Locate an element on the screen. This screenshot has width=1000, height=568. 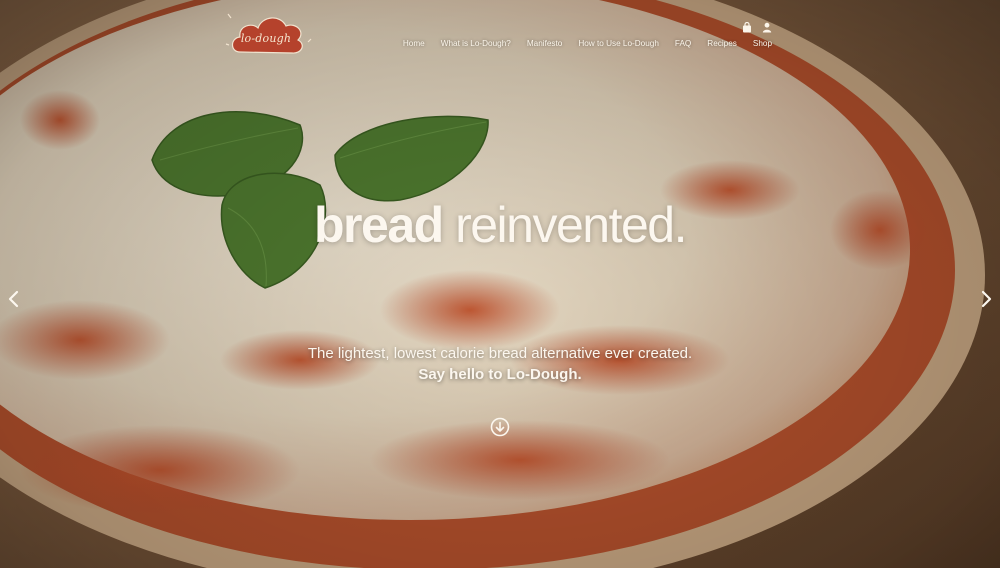
shopping-bag-icon is located at coordinates (747, 26).